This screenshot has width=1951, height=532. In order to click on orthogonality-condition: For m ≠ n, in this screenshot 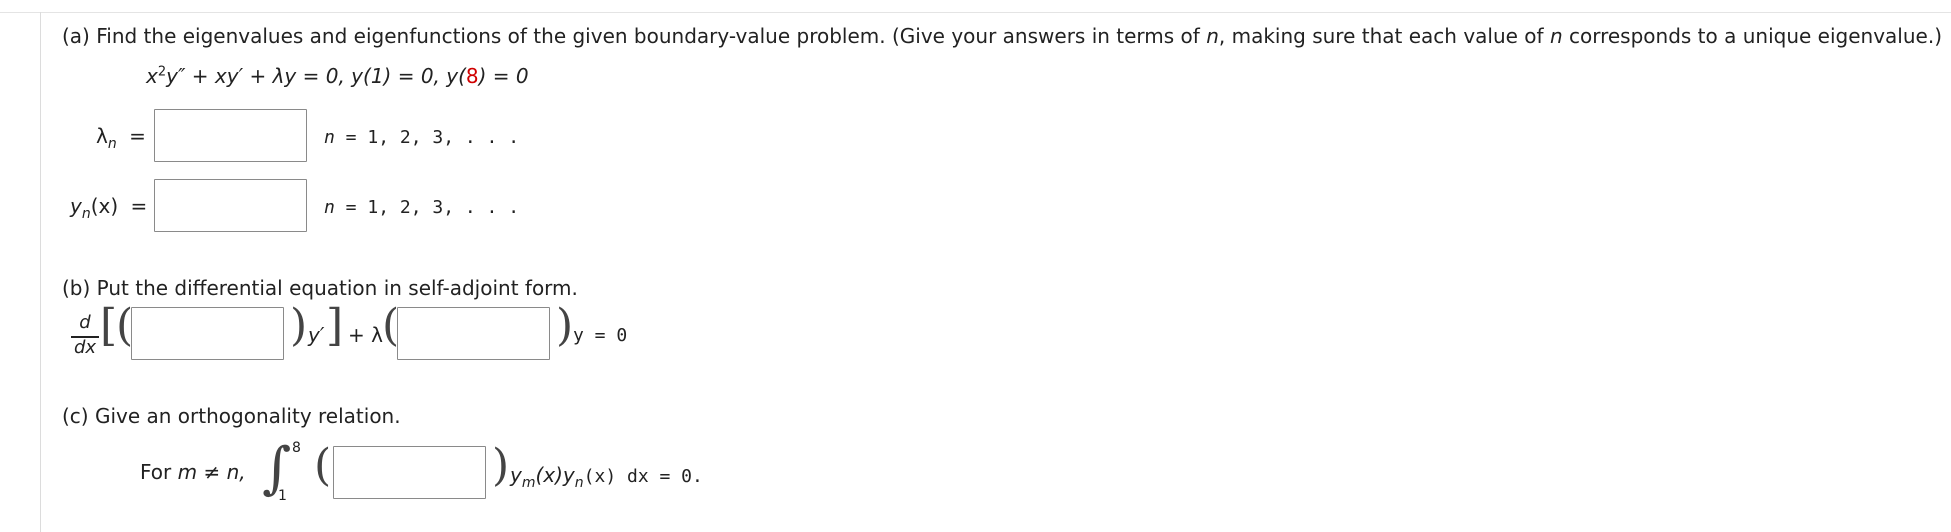, I will do `click(193, 472)`.